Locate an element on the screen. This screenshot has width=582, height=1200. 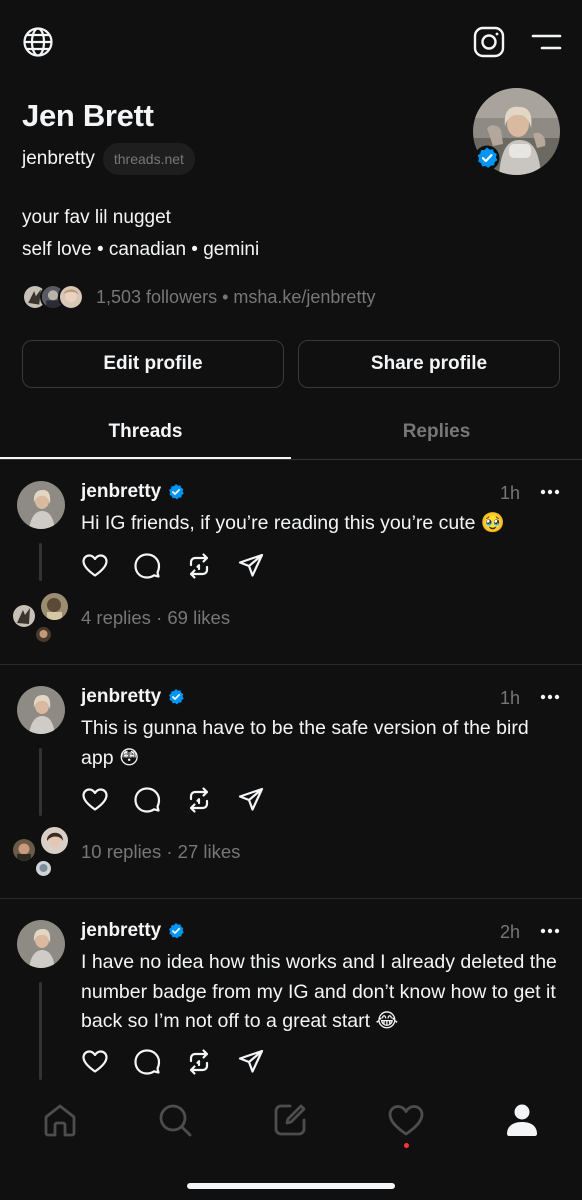
home-icon is located at coordinates (60, 1120).